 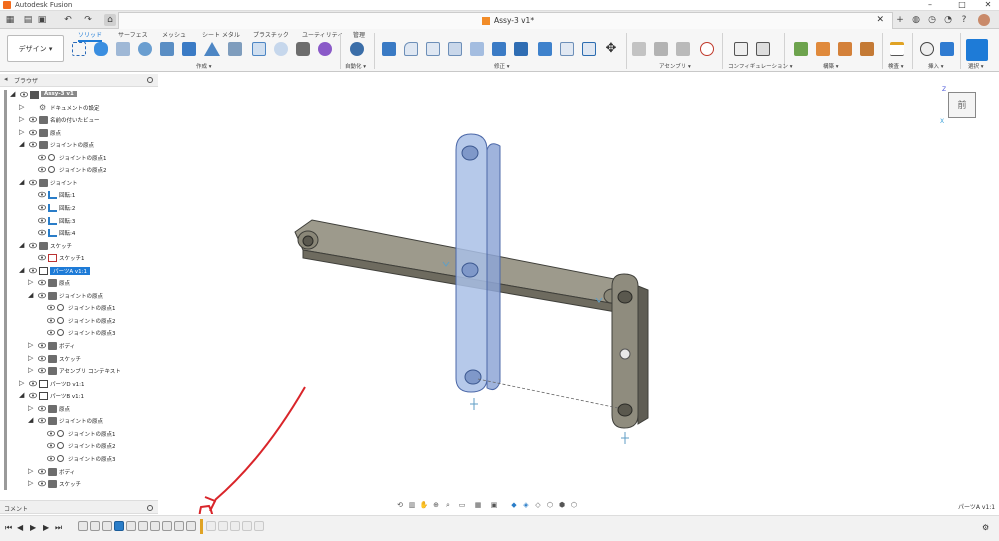 What do you see at coordinates (79, 120) in the screenshot?
I see `browser-row: ▷ 名前の付いたビュー` at bounding box center [79, 120].